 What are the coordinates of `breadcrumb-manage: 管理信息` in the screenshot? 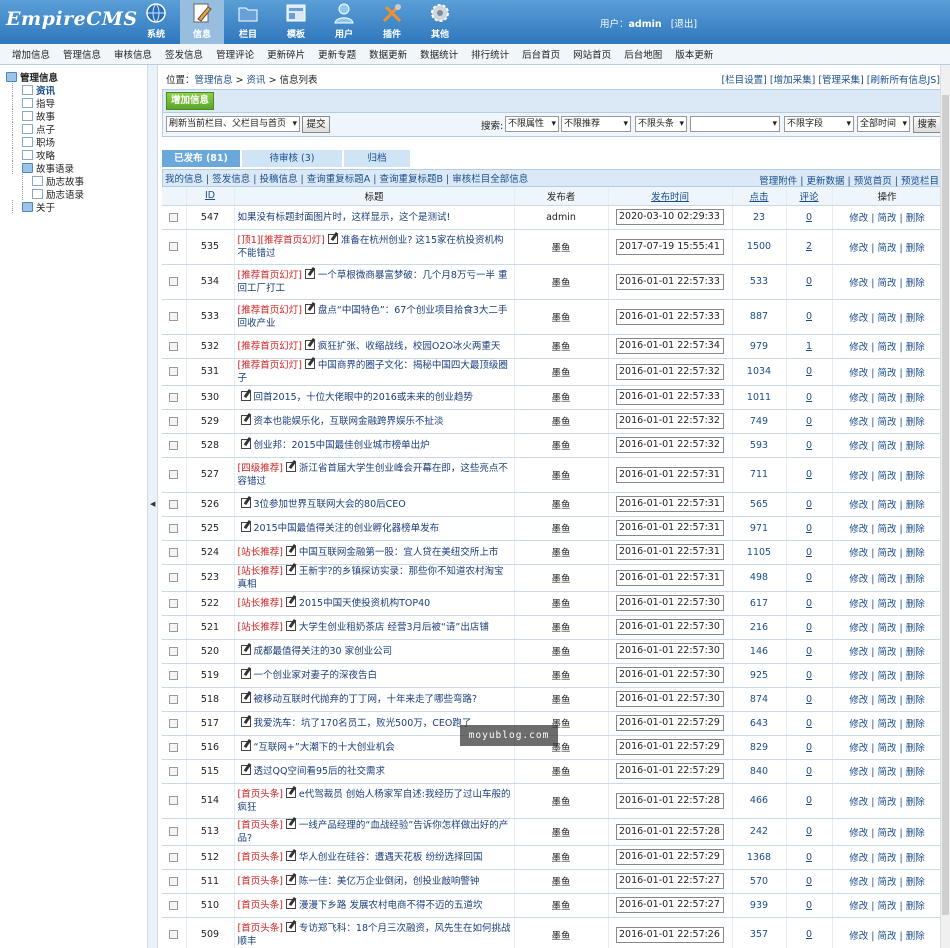 It's located at (214, 80).